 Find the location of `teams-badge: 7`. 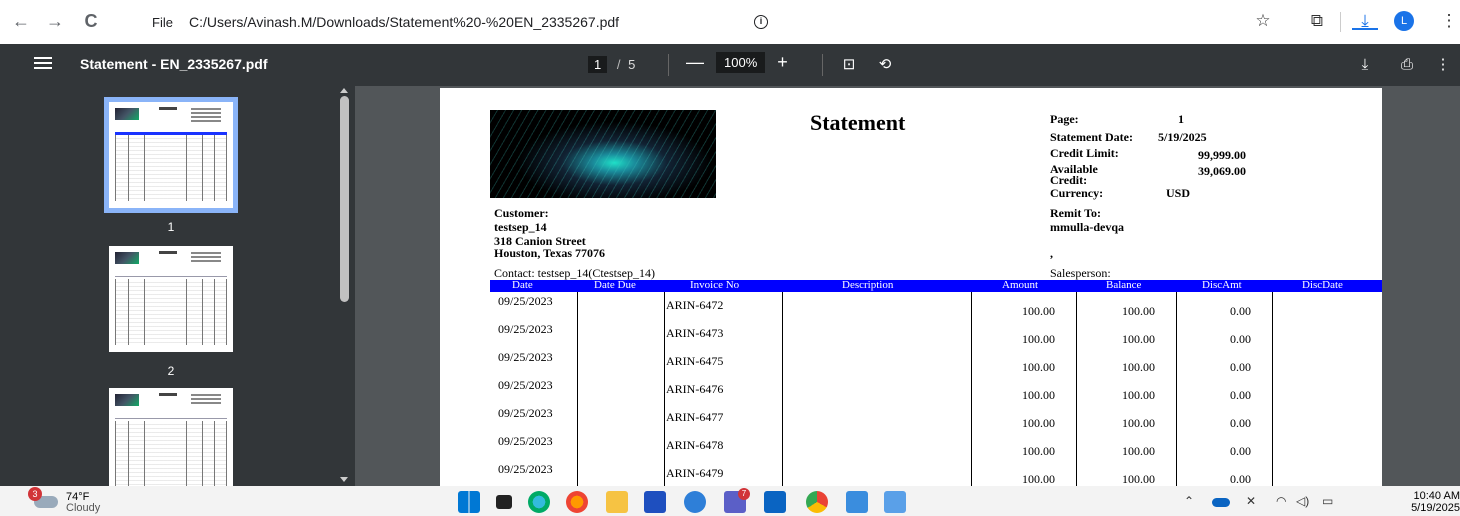

teams-badge: 7 is located at coordinates (744, 494).